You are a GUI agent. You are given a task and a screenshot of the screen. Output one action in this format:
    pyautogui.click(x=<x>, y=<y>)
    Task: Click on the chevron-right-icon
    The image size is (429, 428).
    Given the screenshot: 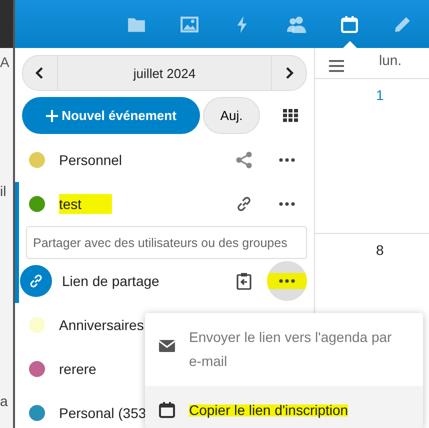 What is the action you would take?
    pyautogui.click(x=289, y=73)
    